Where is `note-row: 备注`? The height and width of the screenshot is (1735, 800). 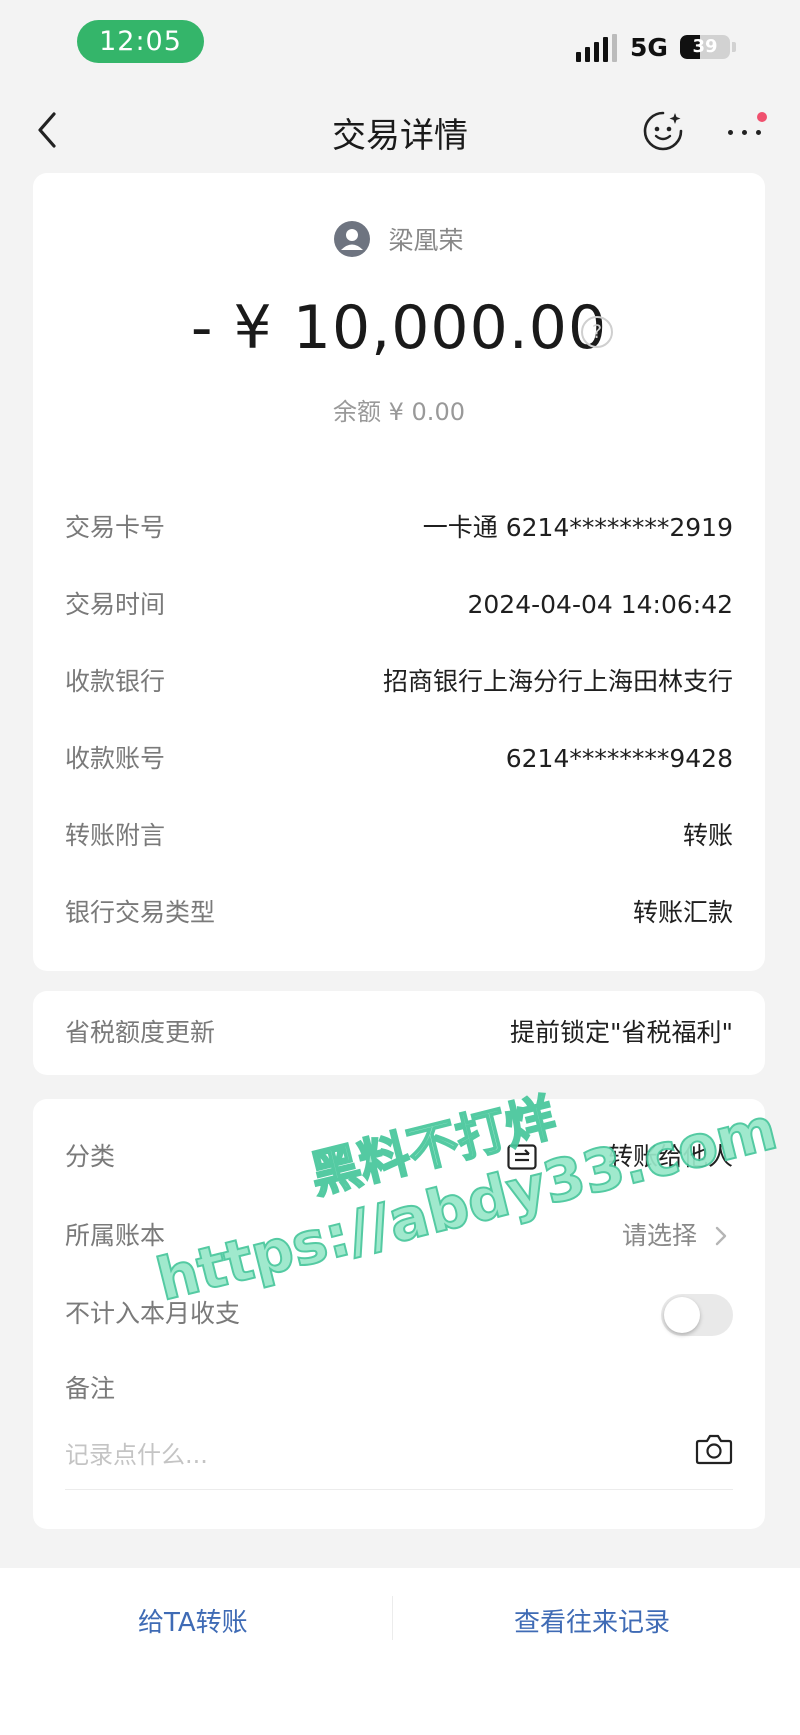
note-row: 备注 is located at coordinates (399, 1389).